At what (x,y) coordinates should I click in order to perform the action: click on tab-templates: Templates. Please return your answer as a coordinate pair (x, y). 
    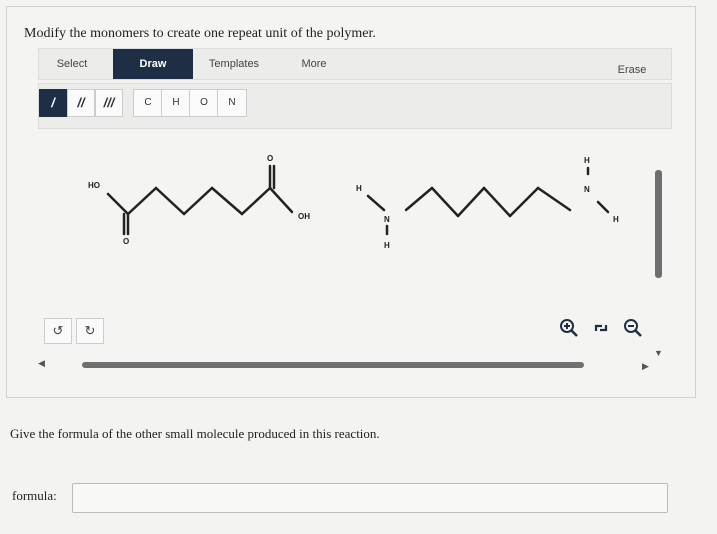
    Looking at the image, I should click on (234, 64).